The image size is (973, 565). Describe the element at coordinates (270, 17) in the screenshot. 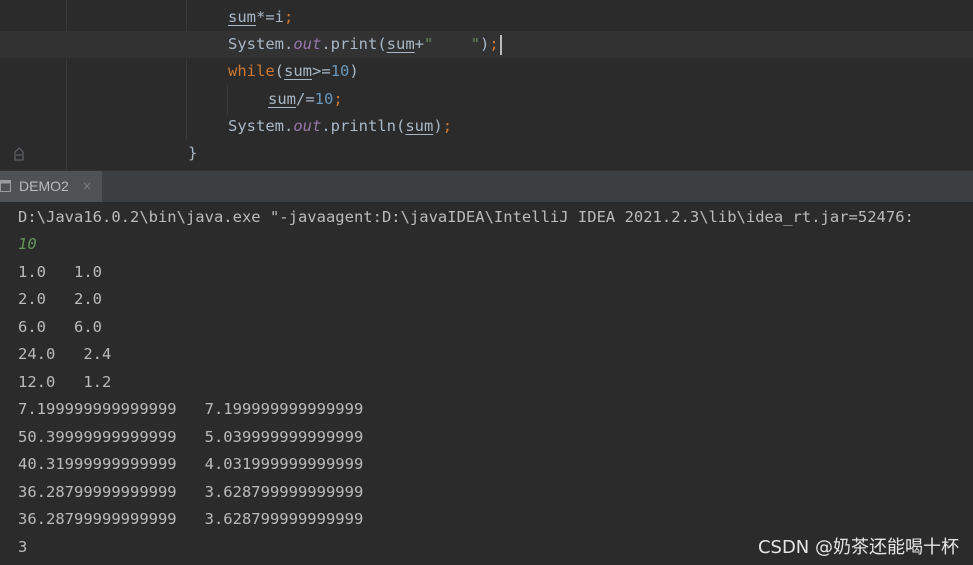

I see `code-token-operator: *=i` at that location.